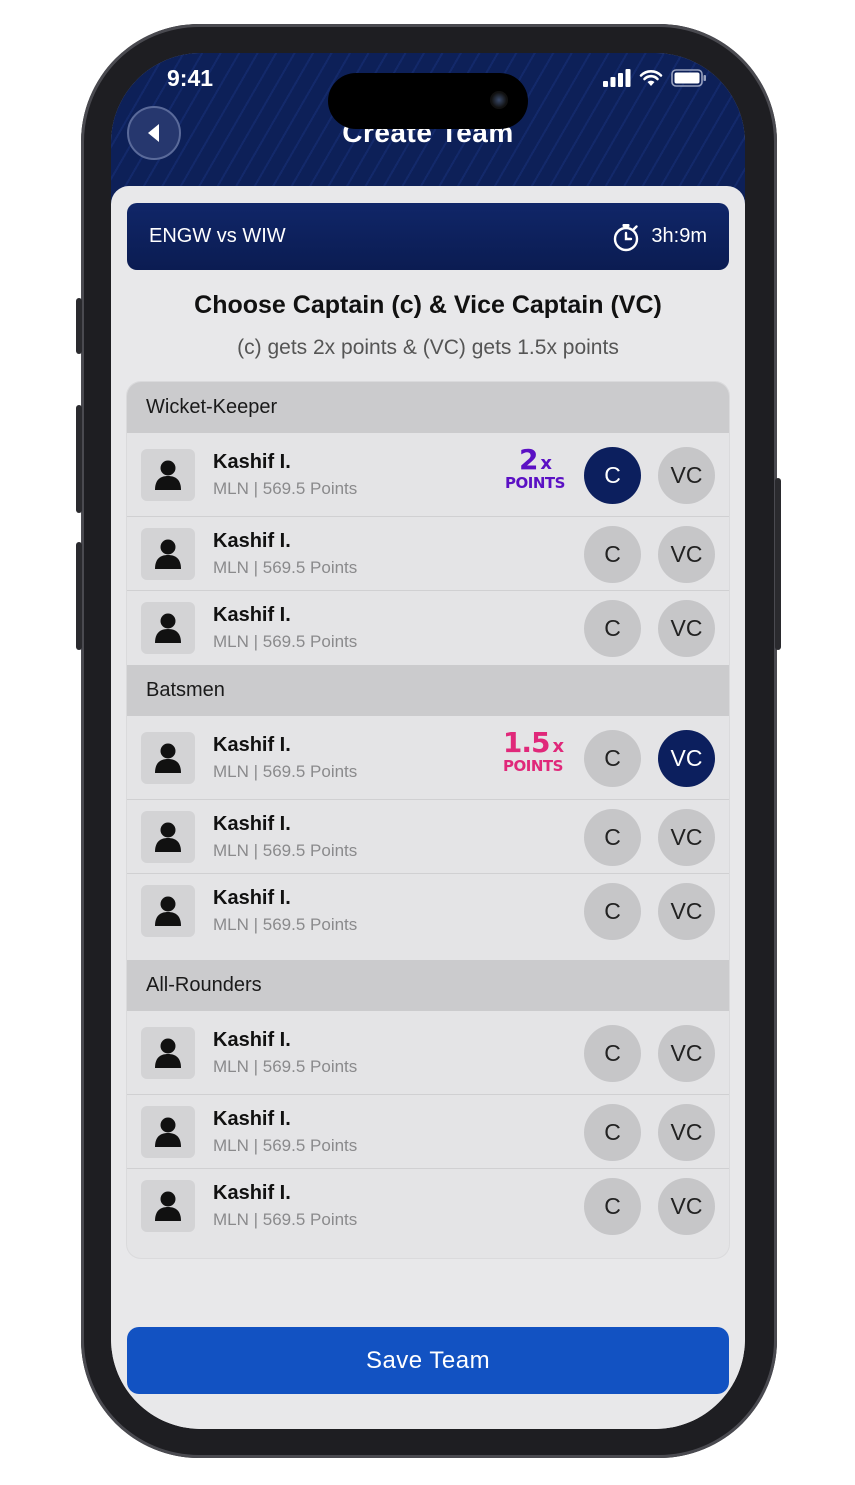 The height and width of the screenshot is (1485, 855). Describe the element at coordinates (428, 407) in the screenshot. I see `section-header: Wicket-Keeper` at that location.